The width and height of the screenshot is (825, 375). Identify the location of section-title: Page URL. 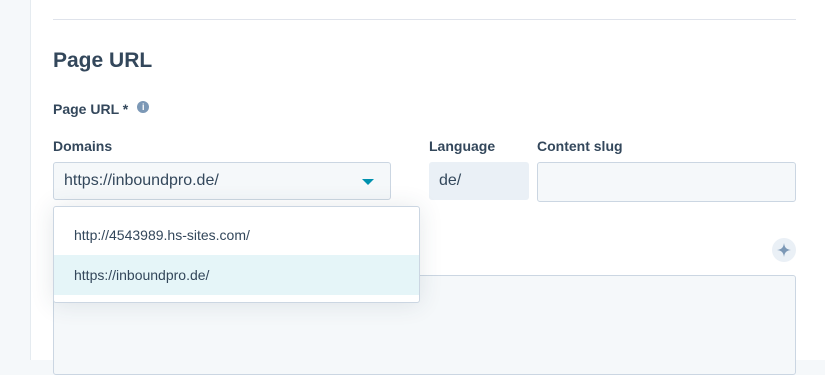
(103, 60).